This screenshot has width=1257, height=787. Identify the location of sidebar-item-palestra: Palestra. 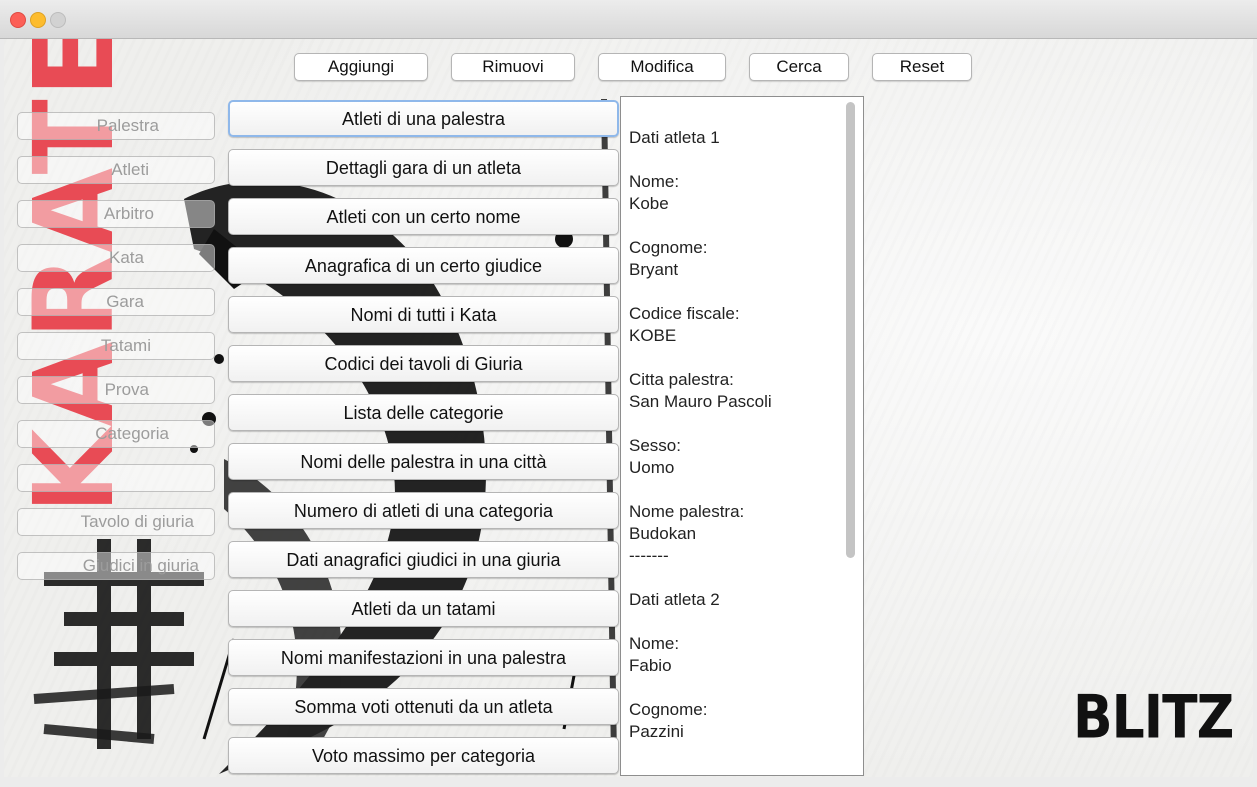
(116, 126).